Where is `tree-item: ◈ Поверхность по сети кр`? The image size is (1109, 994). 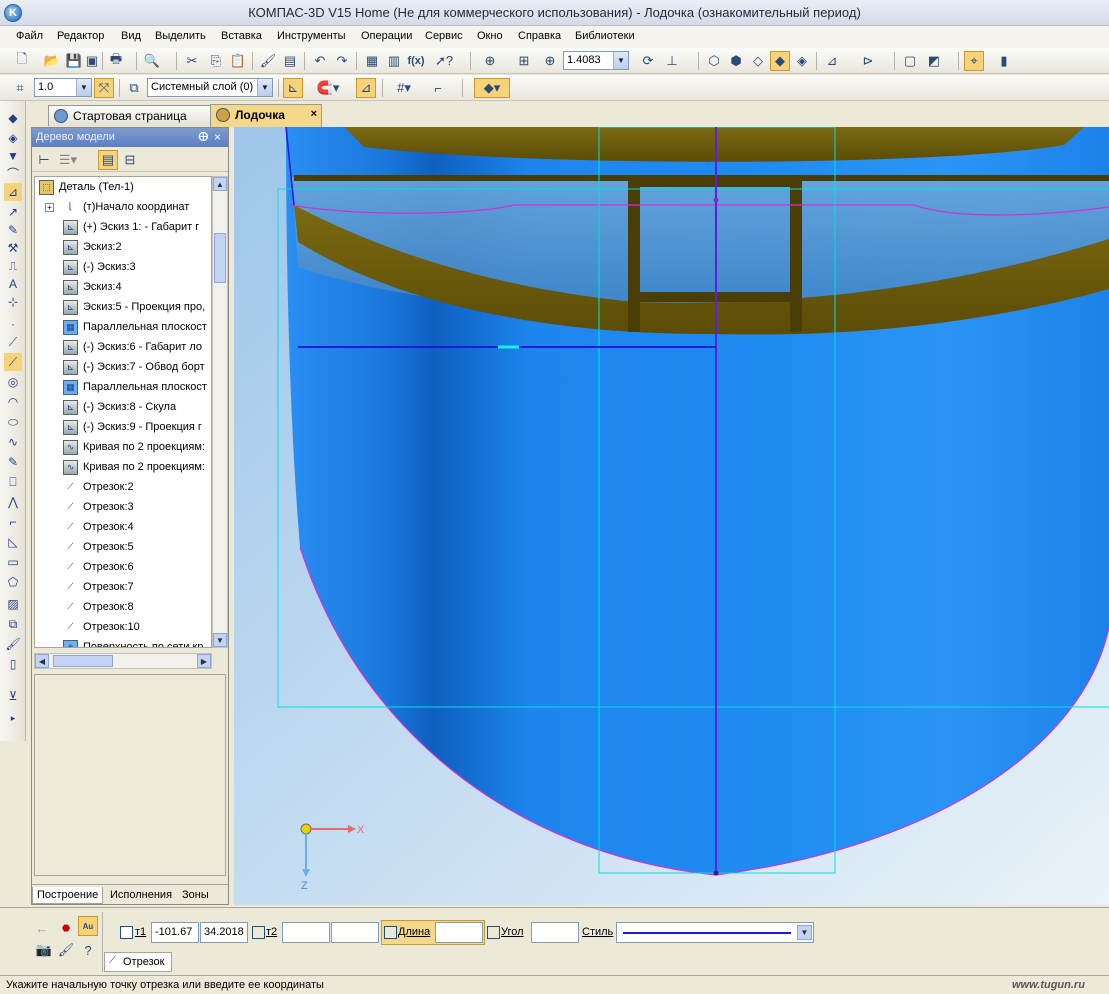 tree-item: ◈ Поверхность по сети кр is located at coordinates (123, 642).